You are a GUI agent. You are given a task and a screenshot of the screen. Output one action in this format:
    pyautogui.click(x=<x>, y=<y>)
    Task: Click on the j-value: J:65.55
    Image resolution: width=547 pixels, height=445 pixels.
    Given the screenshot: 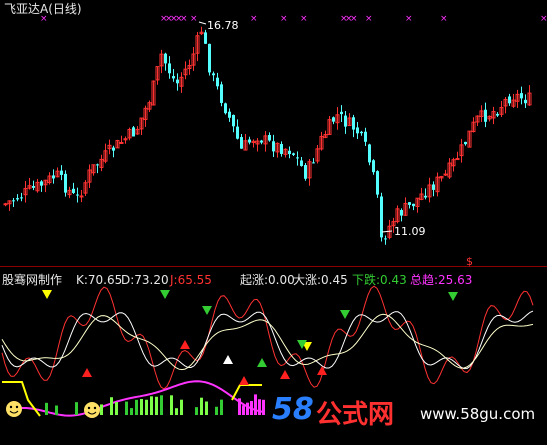 What is the action you would take?
    pyautogui.click(x=191, y=280)
    